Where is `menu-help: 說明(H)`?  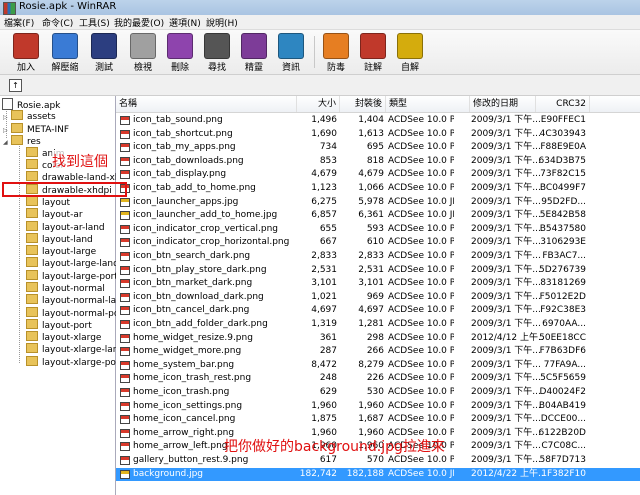 menu-help: 說明(H) is located at coordinates (222, 22).